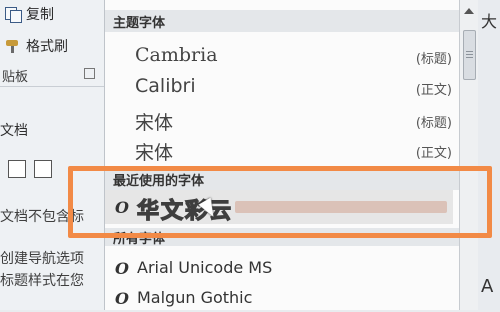 The height and width of the screenshot is (312, 500). What do you see at coordinates (282, 298) in the screenshot?
I see `font-item-malgun-gothic: O Malgun Gothic` at bounding box center [282, 298].